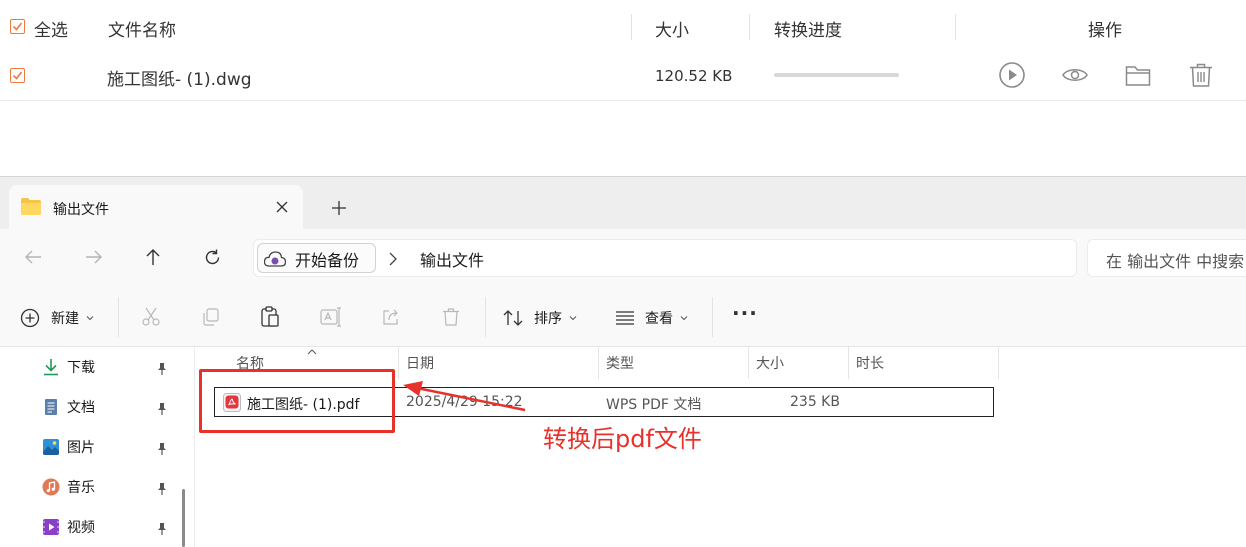 The image size is (1246, 547). What do you see at coordinates (312, 350) in the screenshot?
I see `sort-chevron-up-icon` at bounding box center [312, 350].